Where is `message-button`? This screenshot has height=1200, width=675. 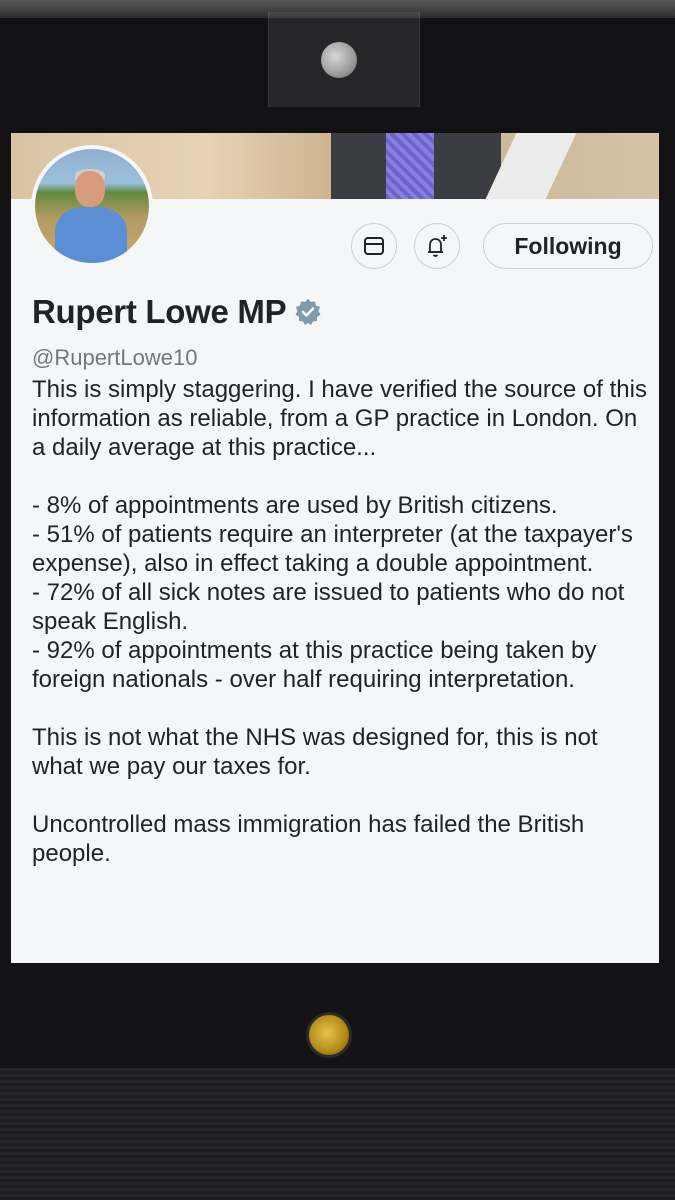
message-button is located at coordinates (374, 246).